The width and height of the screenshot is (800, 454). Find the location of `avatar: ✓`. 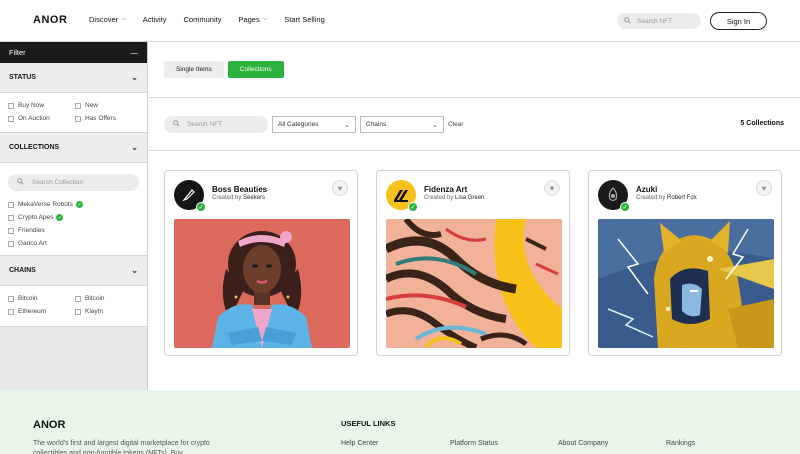

avatar: ✓ is located at coordinates (614, 196).